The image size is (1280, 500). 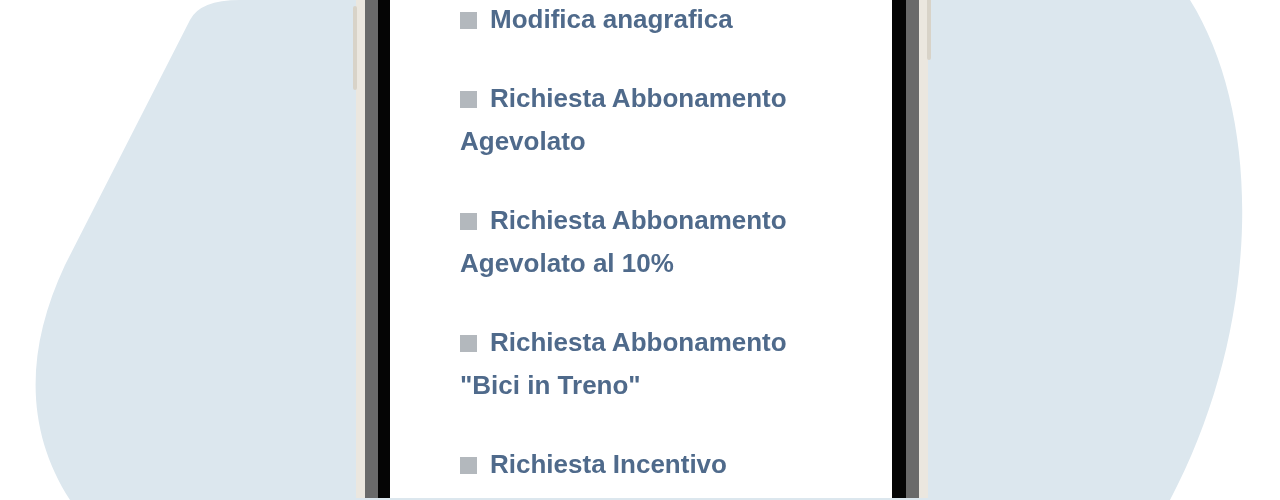 I want to click on menu-link: Richiesta Abbonamento Agevolato, so click(x=648, y=120).